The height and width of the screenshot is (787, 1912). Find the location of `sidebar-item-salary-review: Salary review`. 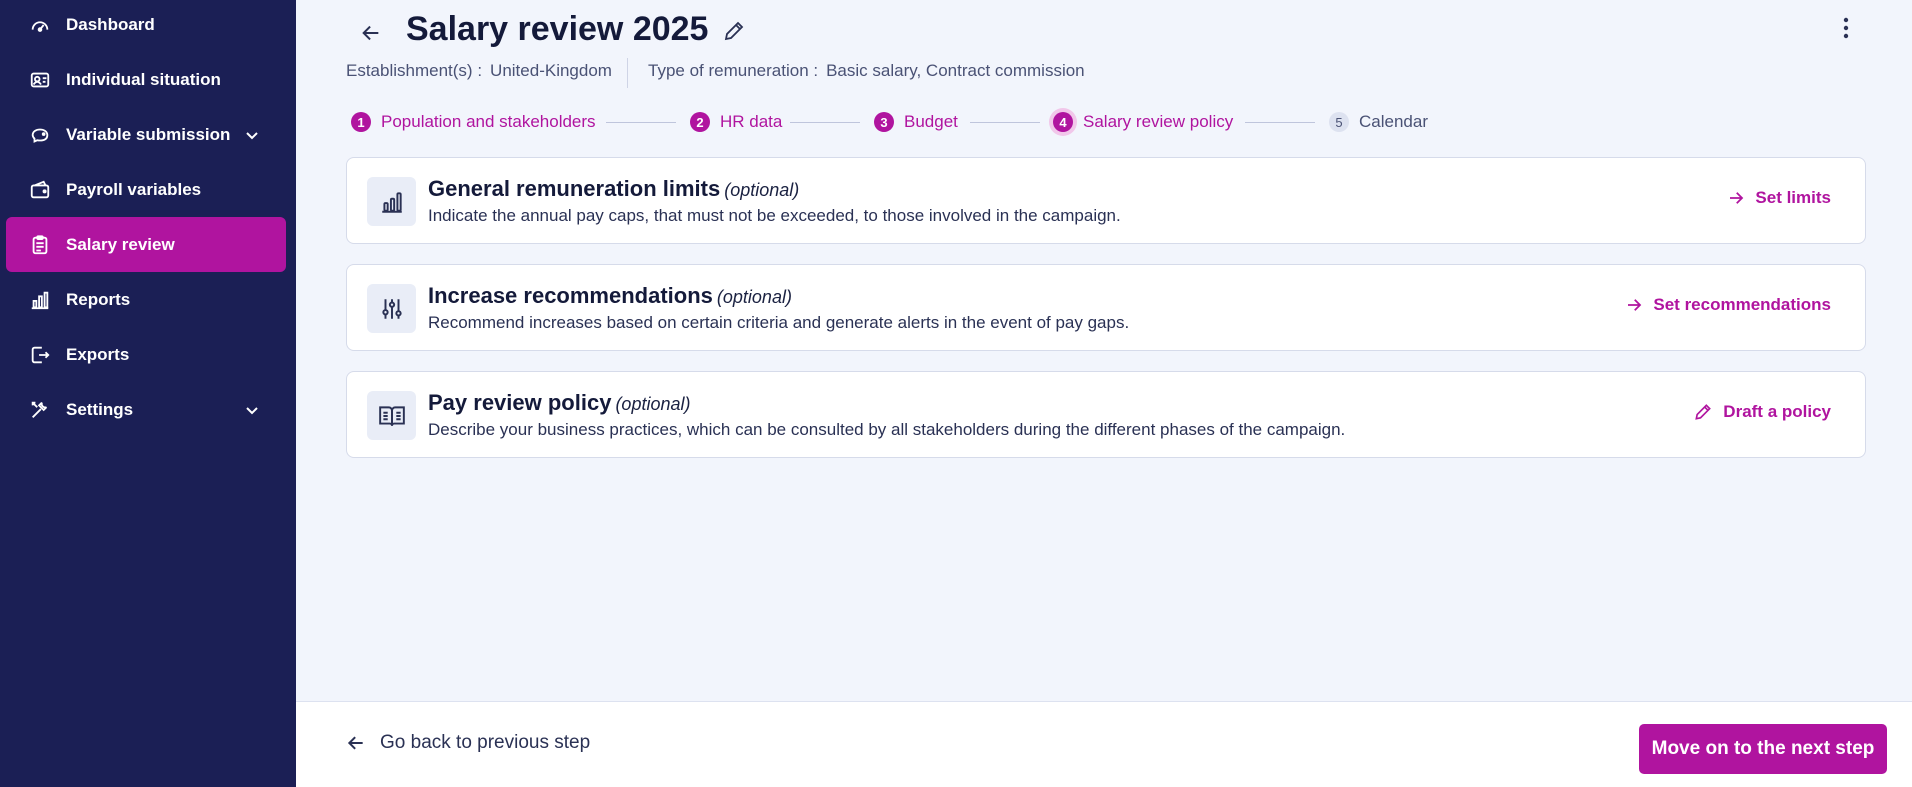

sidebar-item-salary-review: Salary review is located at coordinates (146, 244).